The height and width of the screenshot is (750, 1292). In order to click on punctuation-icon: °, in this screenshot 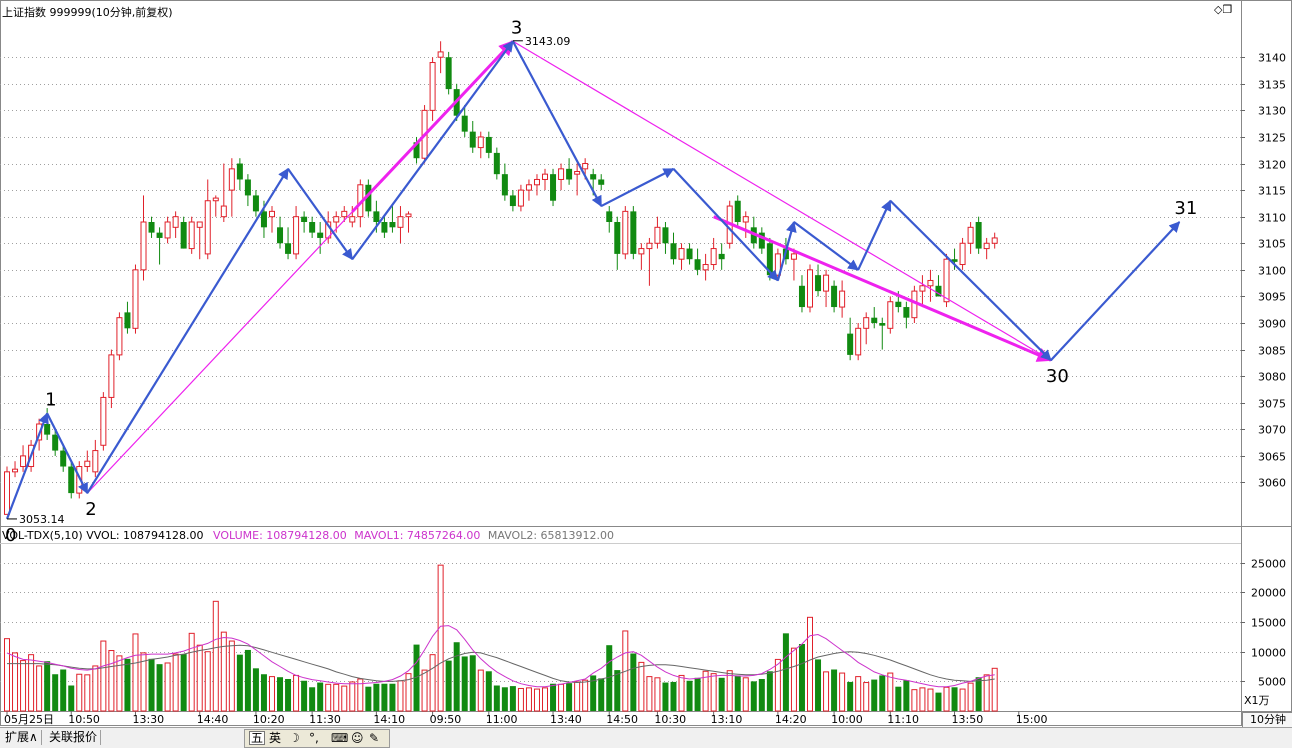, I will do `click(314, 738)`.